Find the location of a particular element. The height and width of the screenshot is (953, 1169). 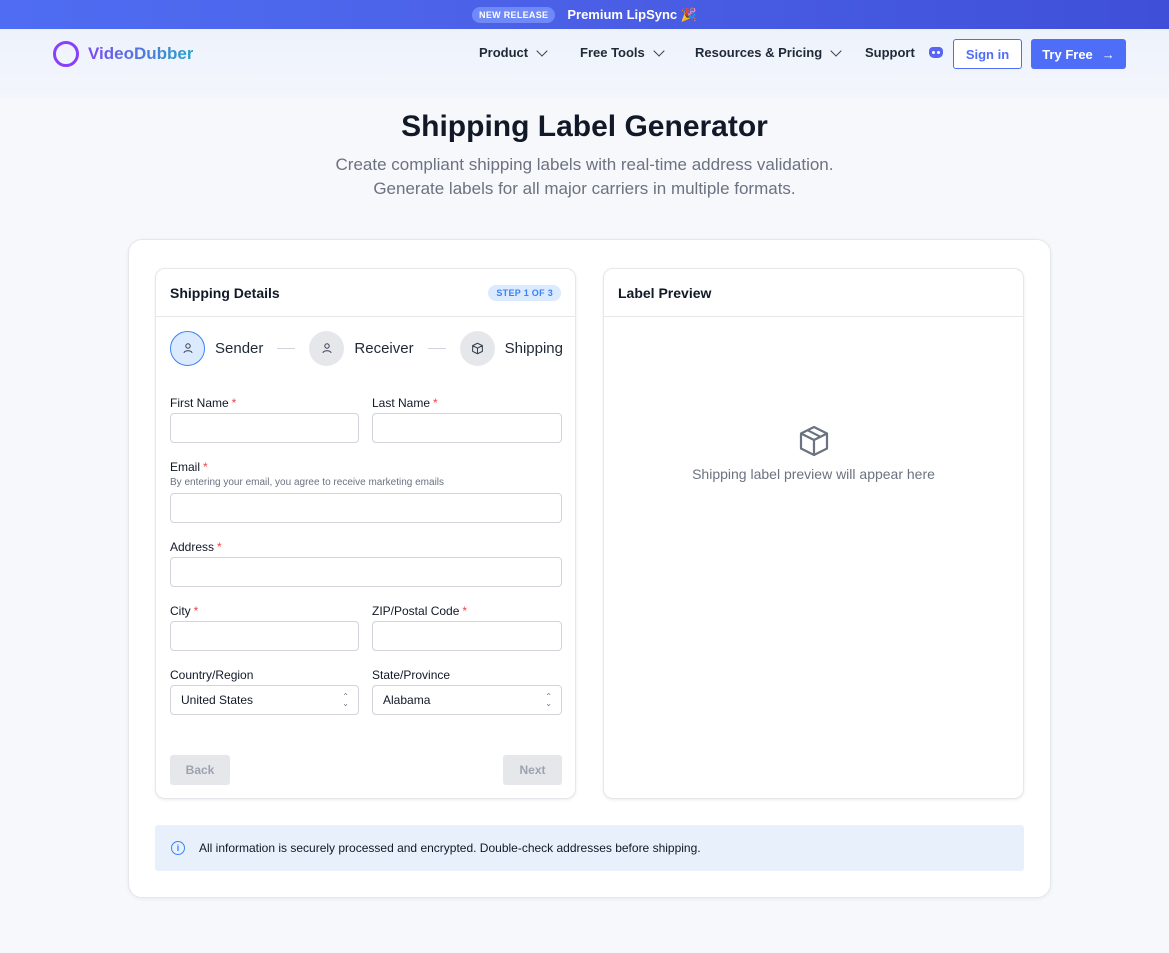

step-label: Sender is located at coordinates (239, 348).